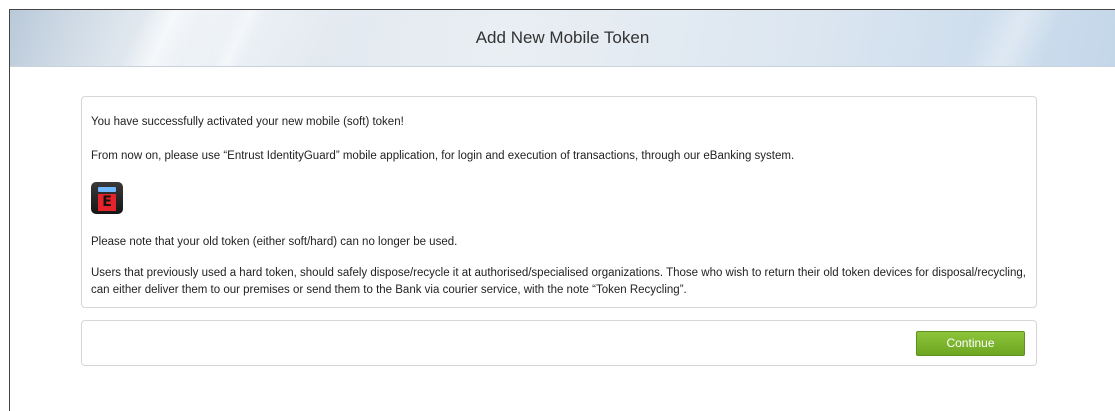 This screenshot has width=1115, height=411. I want to click on app-icon-letter-e: E, so click(107, 202).